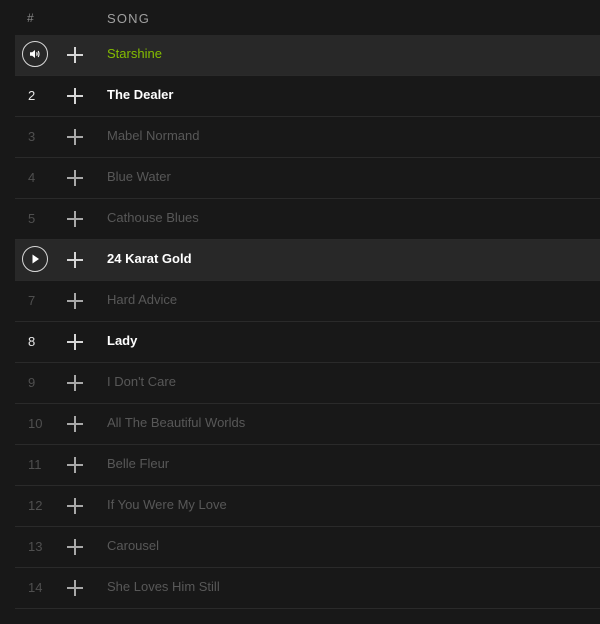 Image resolution: width=600 pixels, height=624 pixels. What do you see at coordinates (307, 17) in the screenshot?
I see `tracklist-header: # SONG` at bounding box center [307, 17].